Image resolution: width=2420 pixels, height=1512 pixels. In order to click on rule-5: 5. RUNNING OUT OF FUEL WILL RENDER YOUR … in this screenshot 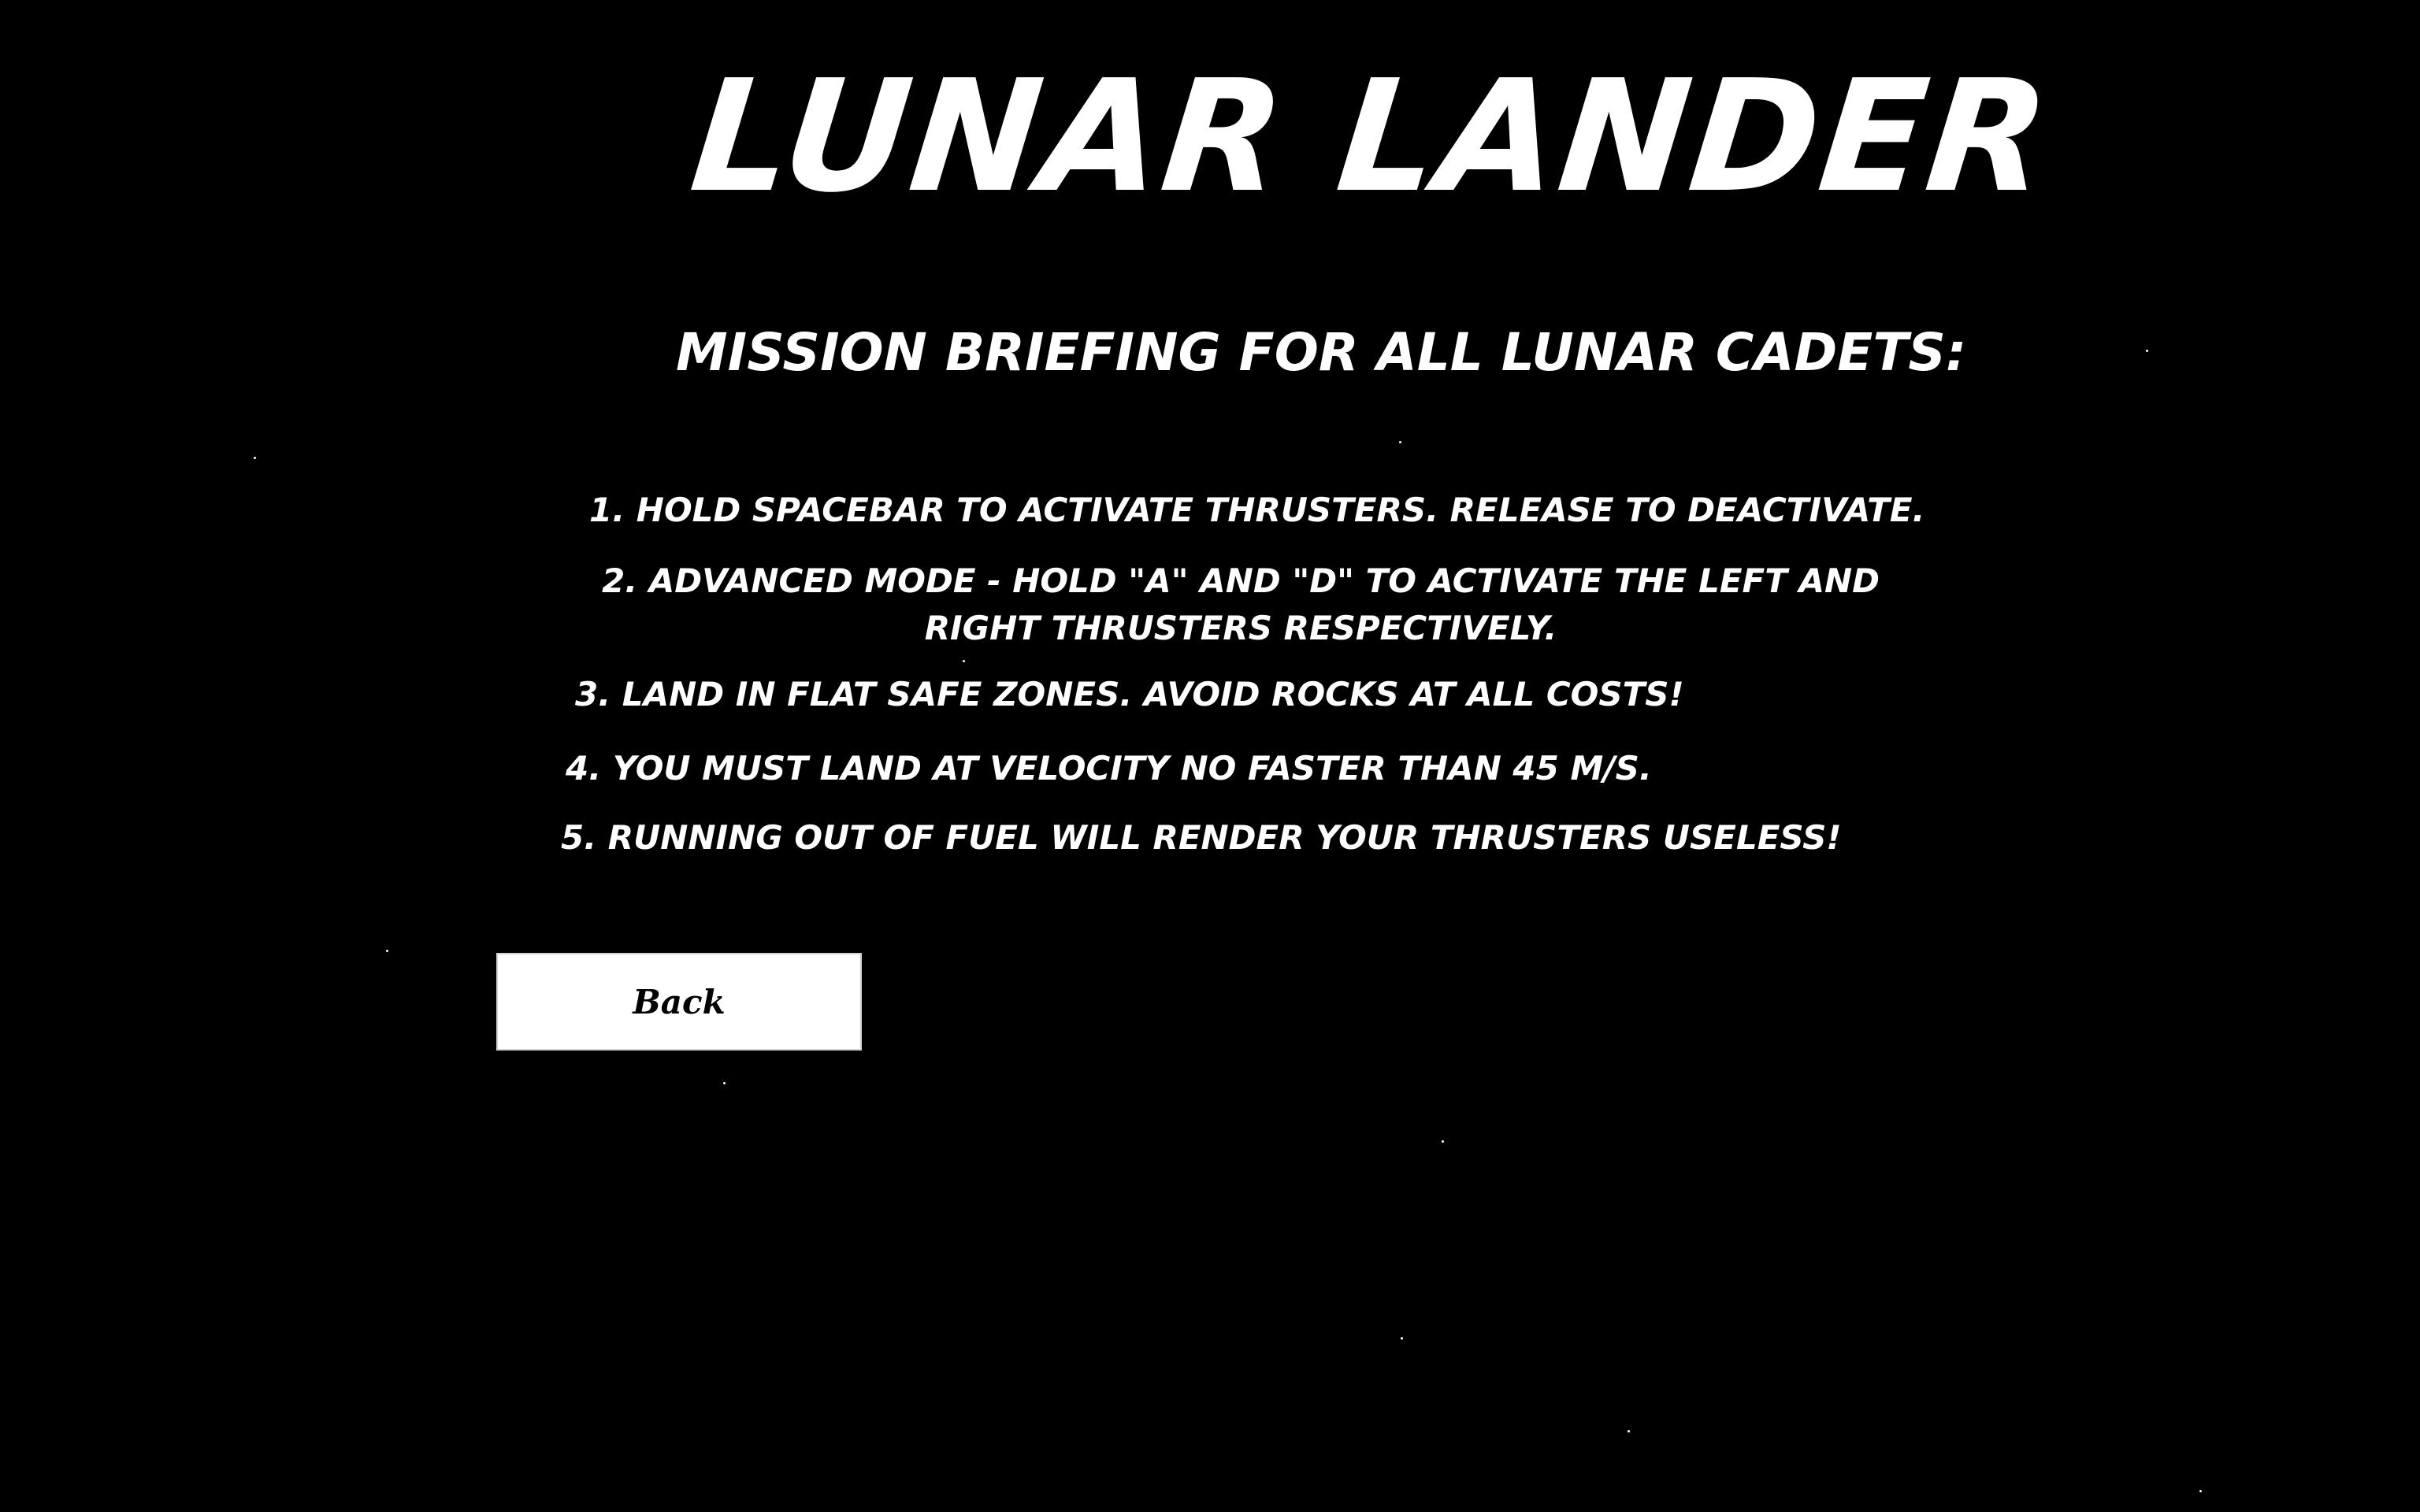, I will do `click(1201, 837)`.